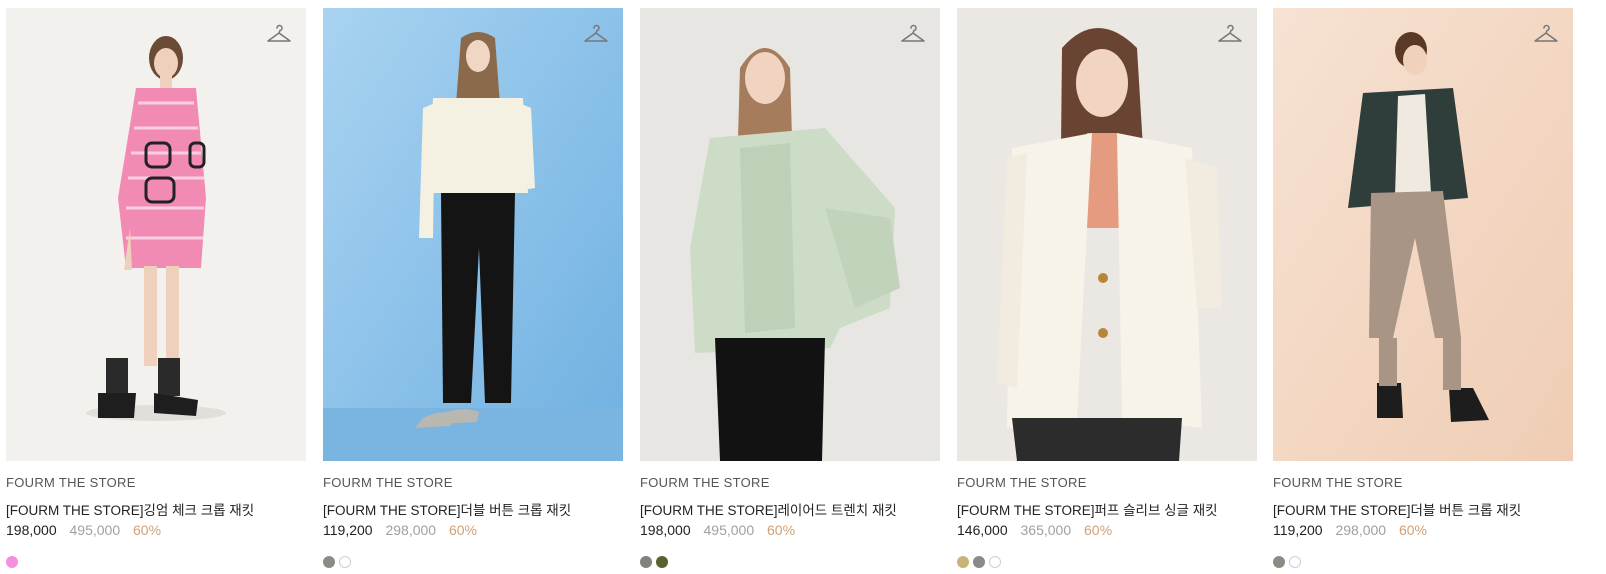 The width and height of the screenshot is (1606, 574). Describe the element at coordinates (982, 530) in the screenshot. I see `sale-price: 146,000` at that location.